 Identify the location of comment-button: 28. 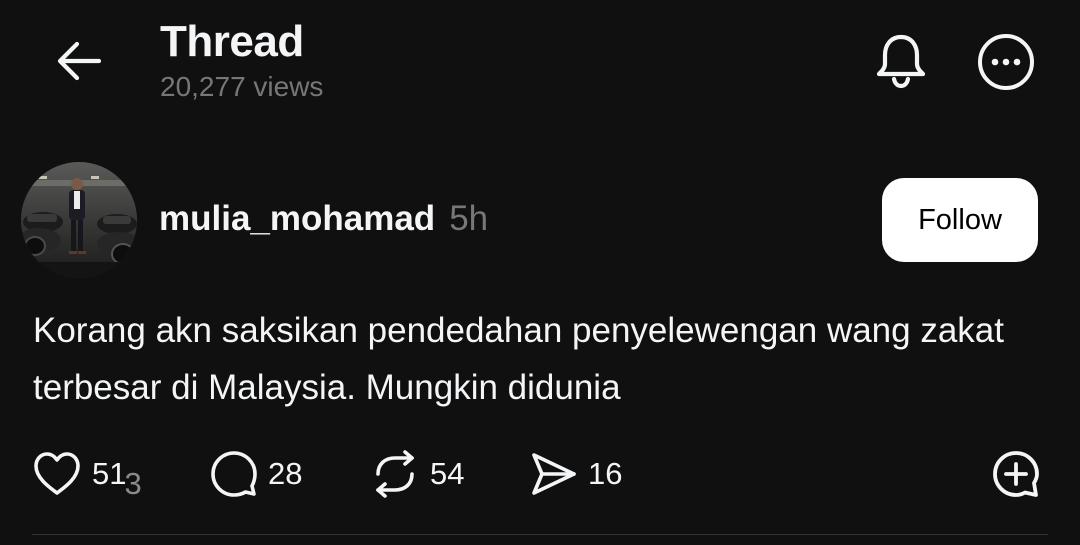
(256, 474).